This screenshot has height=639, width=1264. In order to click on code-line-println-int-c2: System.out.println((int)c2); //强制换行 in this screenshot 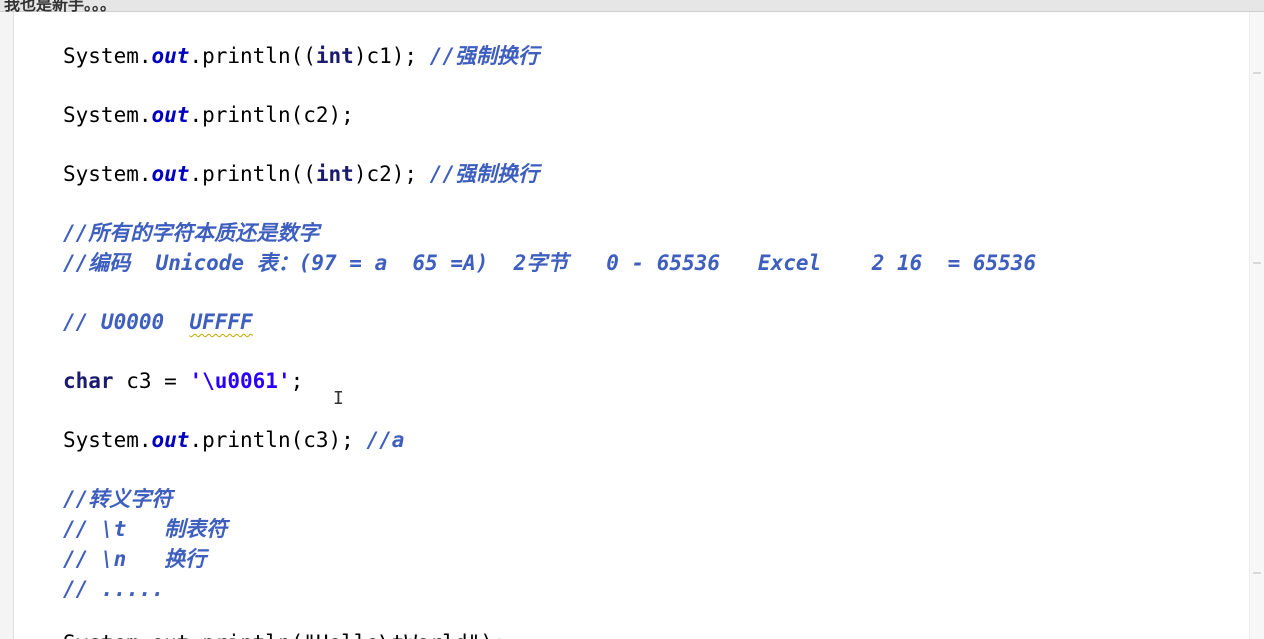, I will do `click(301, 174)`.